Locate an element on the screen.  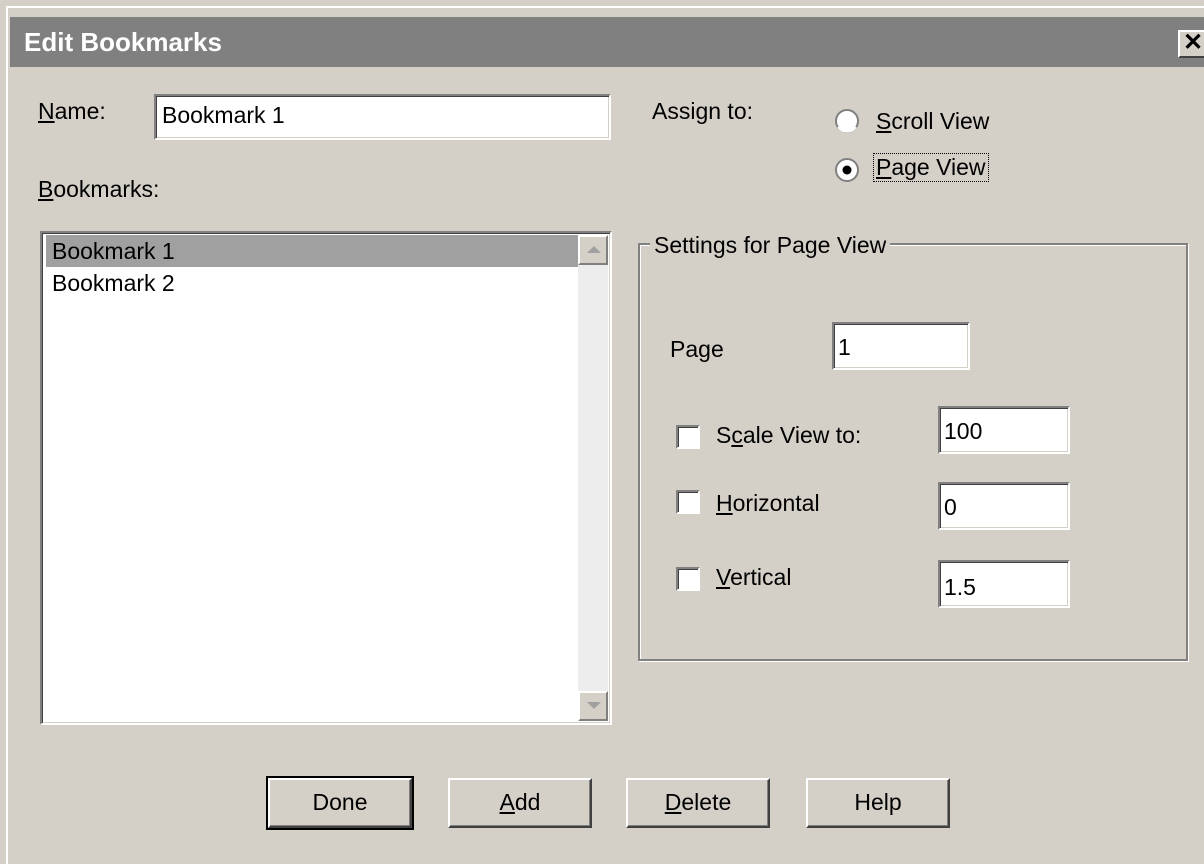
arrow-up-icon is located at coordinates (594, 249).